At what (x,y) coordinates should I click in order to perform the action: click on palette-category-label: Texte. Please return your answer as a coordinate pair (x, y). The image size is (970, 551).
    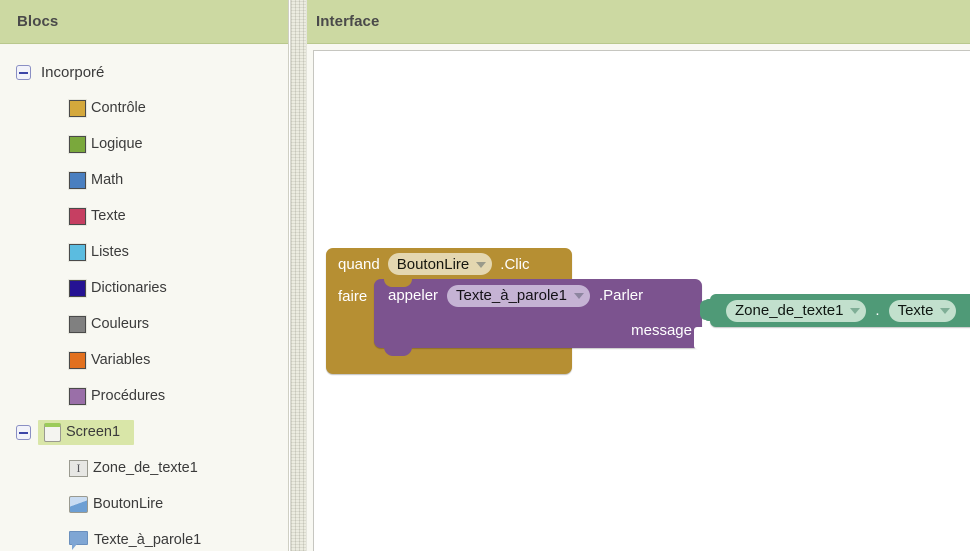
    Looking at the image, I should click on (108, 216).